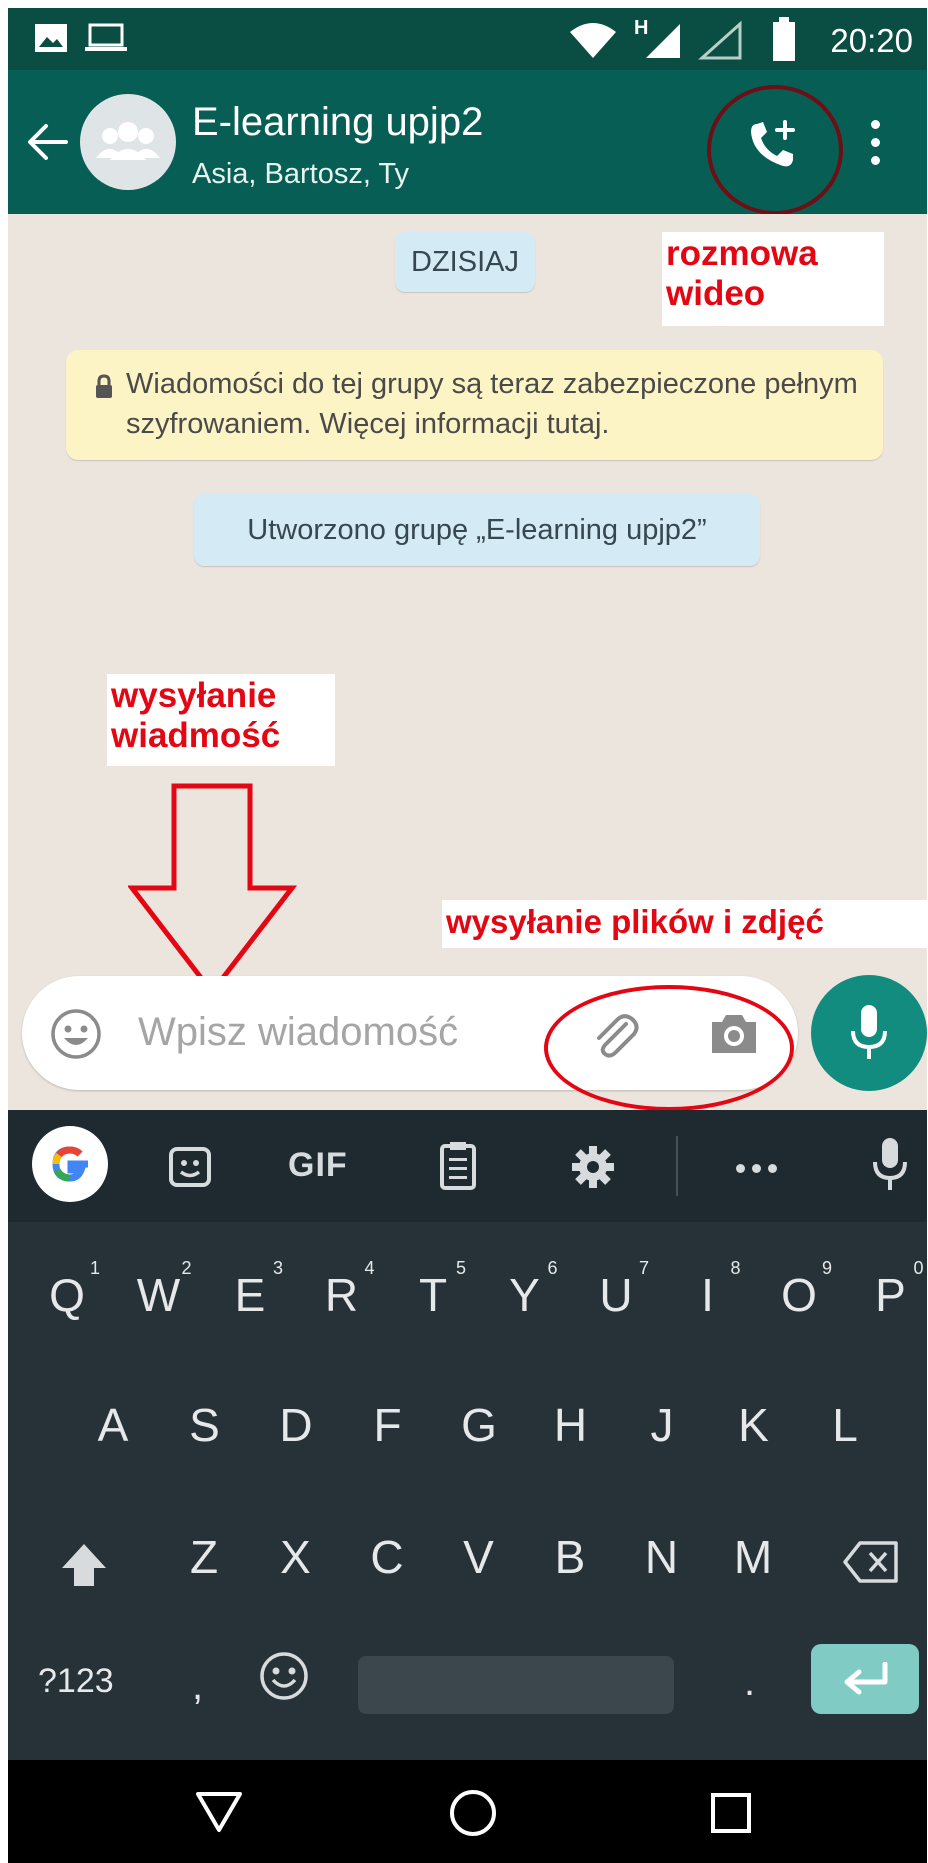 The width and height of the screenshot is (928, 1863). What do you see at coordinates (871, 40) in the screenshot?
I see `status-time: 20:20` at bounding box center [871, 40].